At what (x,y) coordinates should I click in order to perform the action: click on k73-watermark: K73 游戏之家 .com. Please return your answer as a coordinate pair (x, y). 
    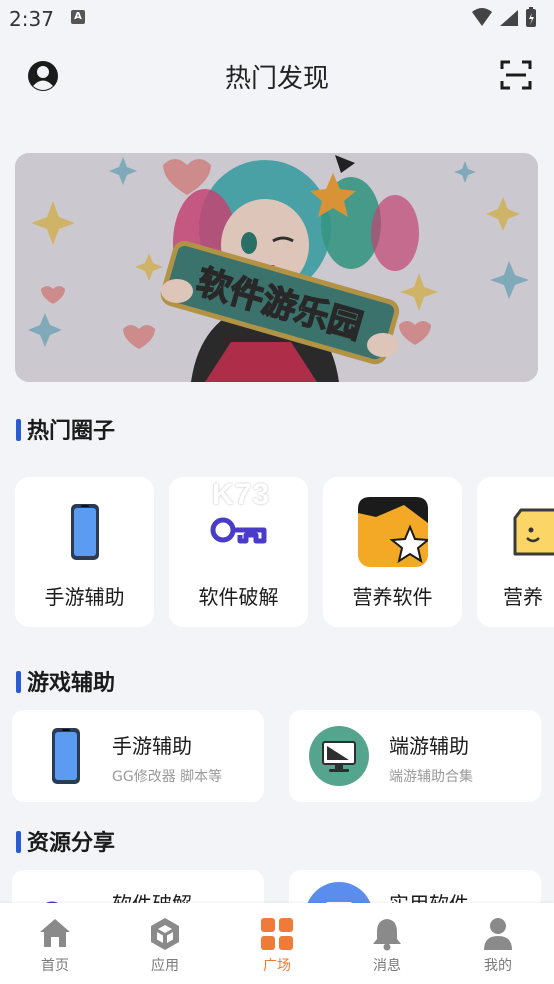
    Looking at the image, I should click on (260, 512).